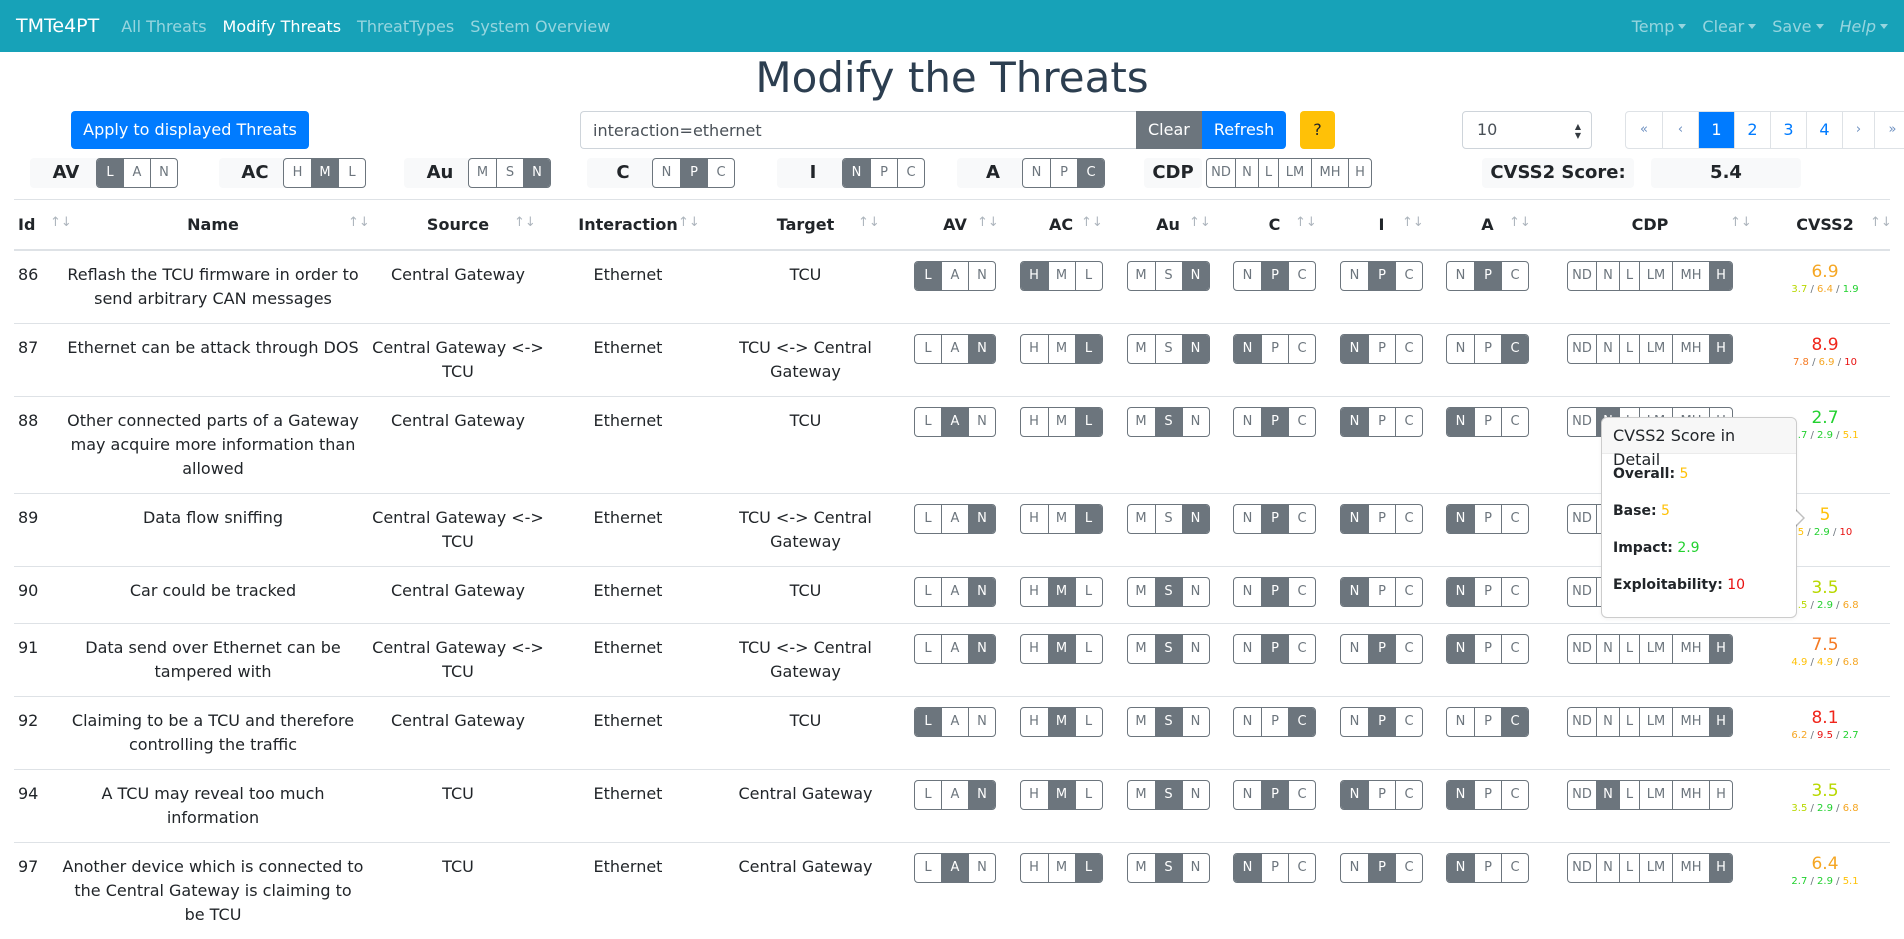 This screenshot has width=1904, height=939. I want to click on page-size-select: 10 ▲▼, so click(1527, 130).